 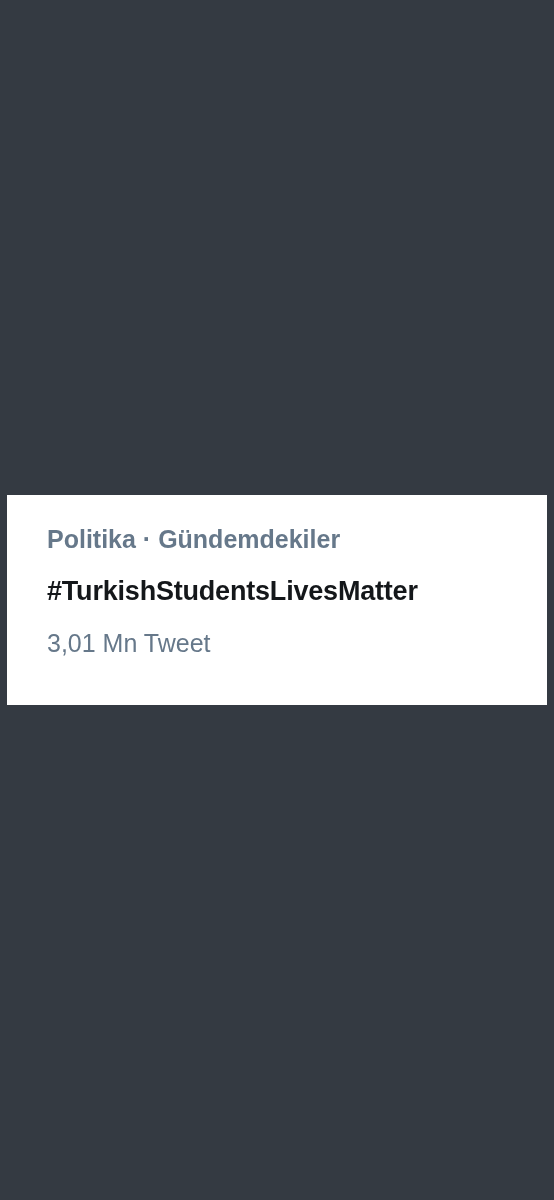 What do you see at coordinates (232, 591) in the screenshot?
I see `trend-hashtag: #TurkishStudentsLivesMatter` at bounding box center [232, 591].